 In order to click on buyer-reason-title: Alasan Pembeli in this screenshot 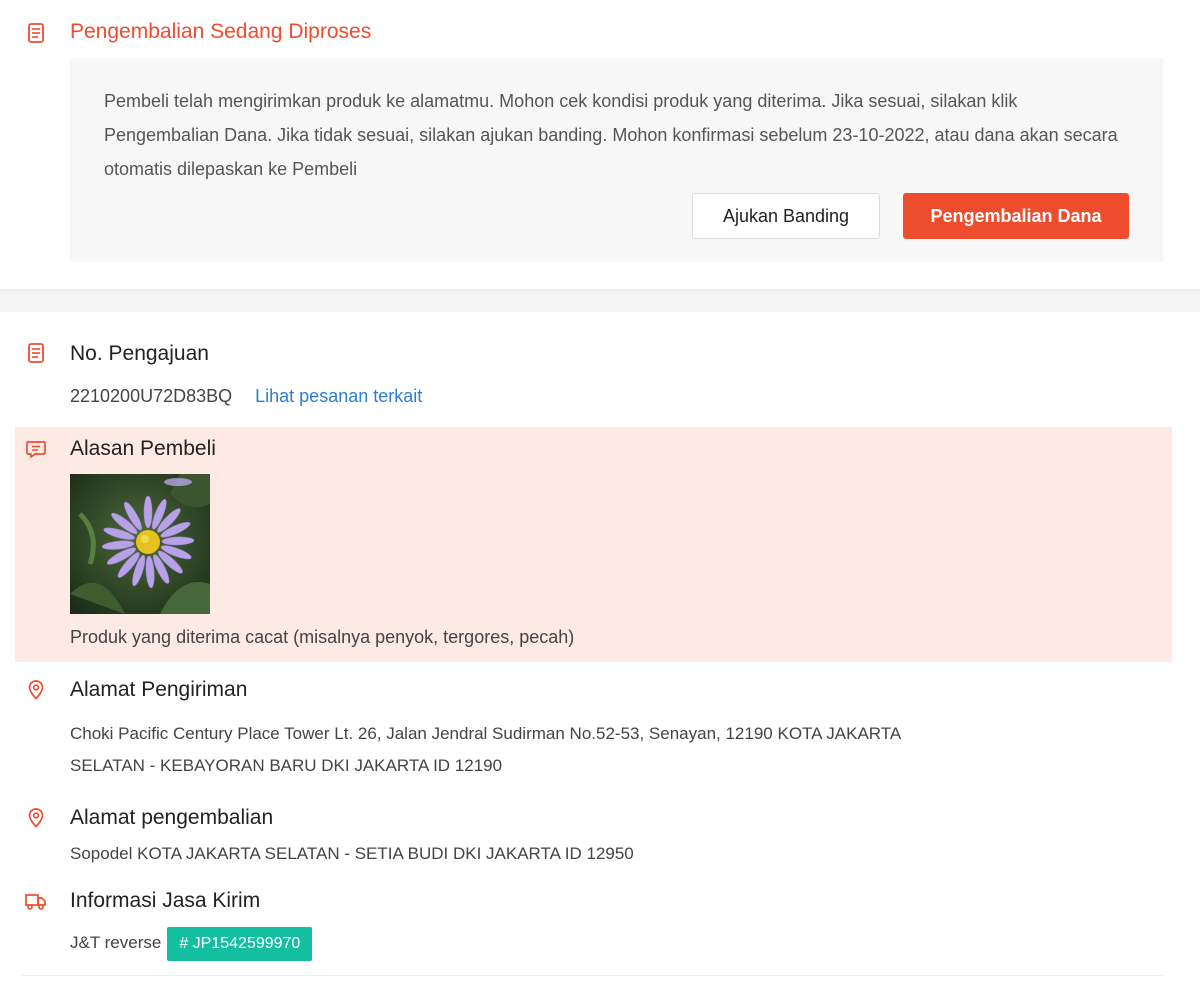, I will do `click(143, 448)`.